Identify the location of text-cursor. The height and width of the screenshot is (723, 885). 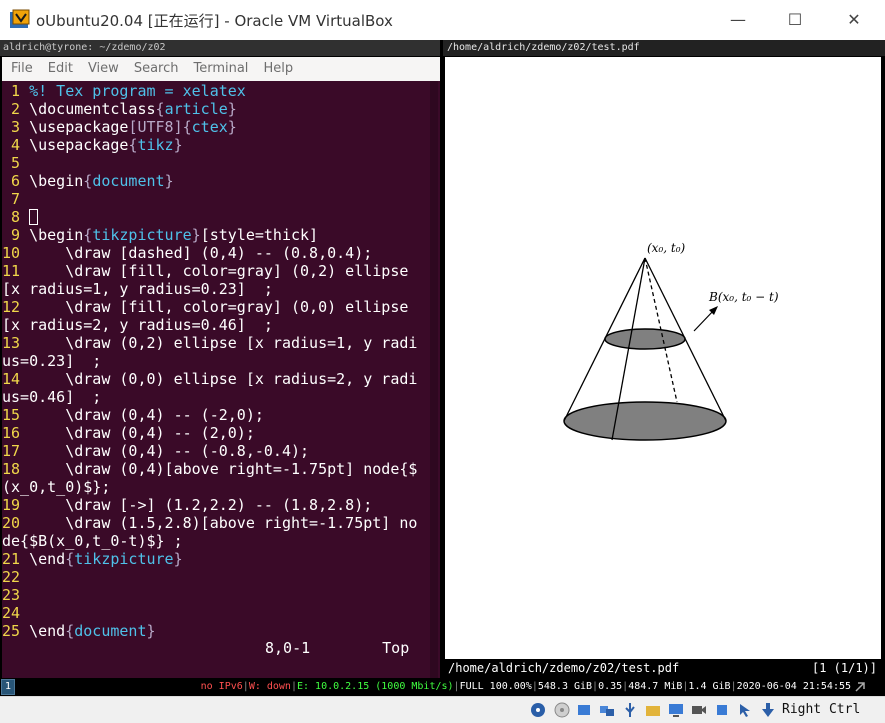
(34, 217).